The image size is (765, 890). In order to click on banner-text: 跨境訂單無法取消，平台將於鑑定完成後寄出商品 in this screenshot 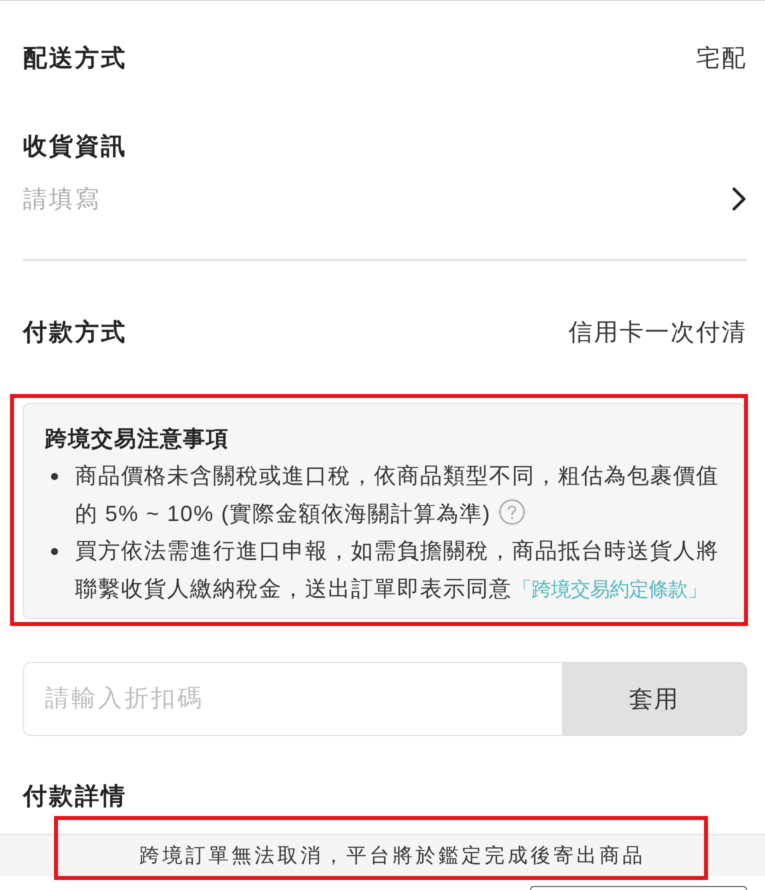, I will do `click(393, 856)`.